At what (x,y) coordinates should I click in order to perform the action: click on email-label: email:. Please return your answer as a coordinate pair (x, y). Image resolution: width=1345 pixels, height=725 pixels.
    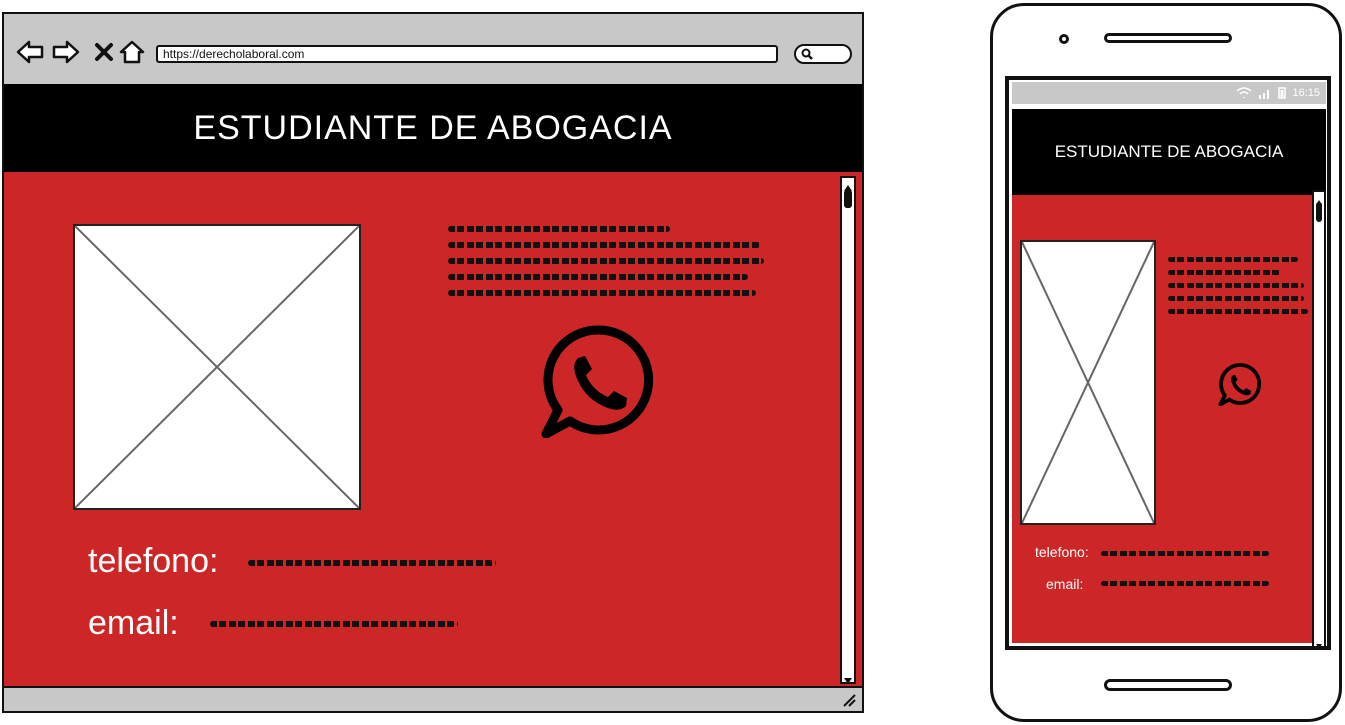
    Looking at the image, I should click on (133, 623).